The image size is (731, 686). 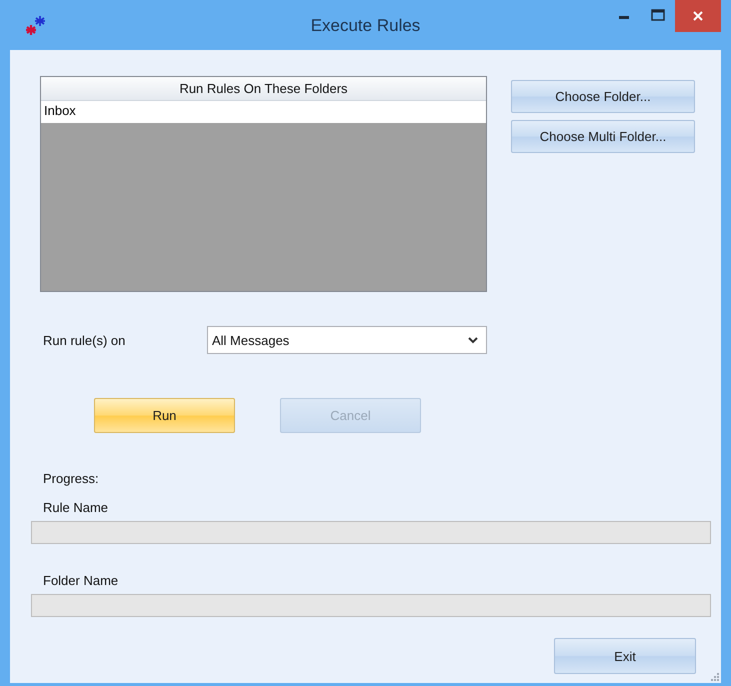 What do you see at coordinates (715, 677) in the screenshot?
I see `resize-grip-icon` at bounding box center [715, 677].